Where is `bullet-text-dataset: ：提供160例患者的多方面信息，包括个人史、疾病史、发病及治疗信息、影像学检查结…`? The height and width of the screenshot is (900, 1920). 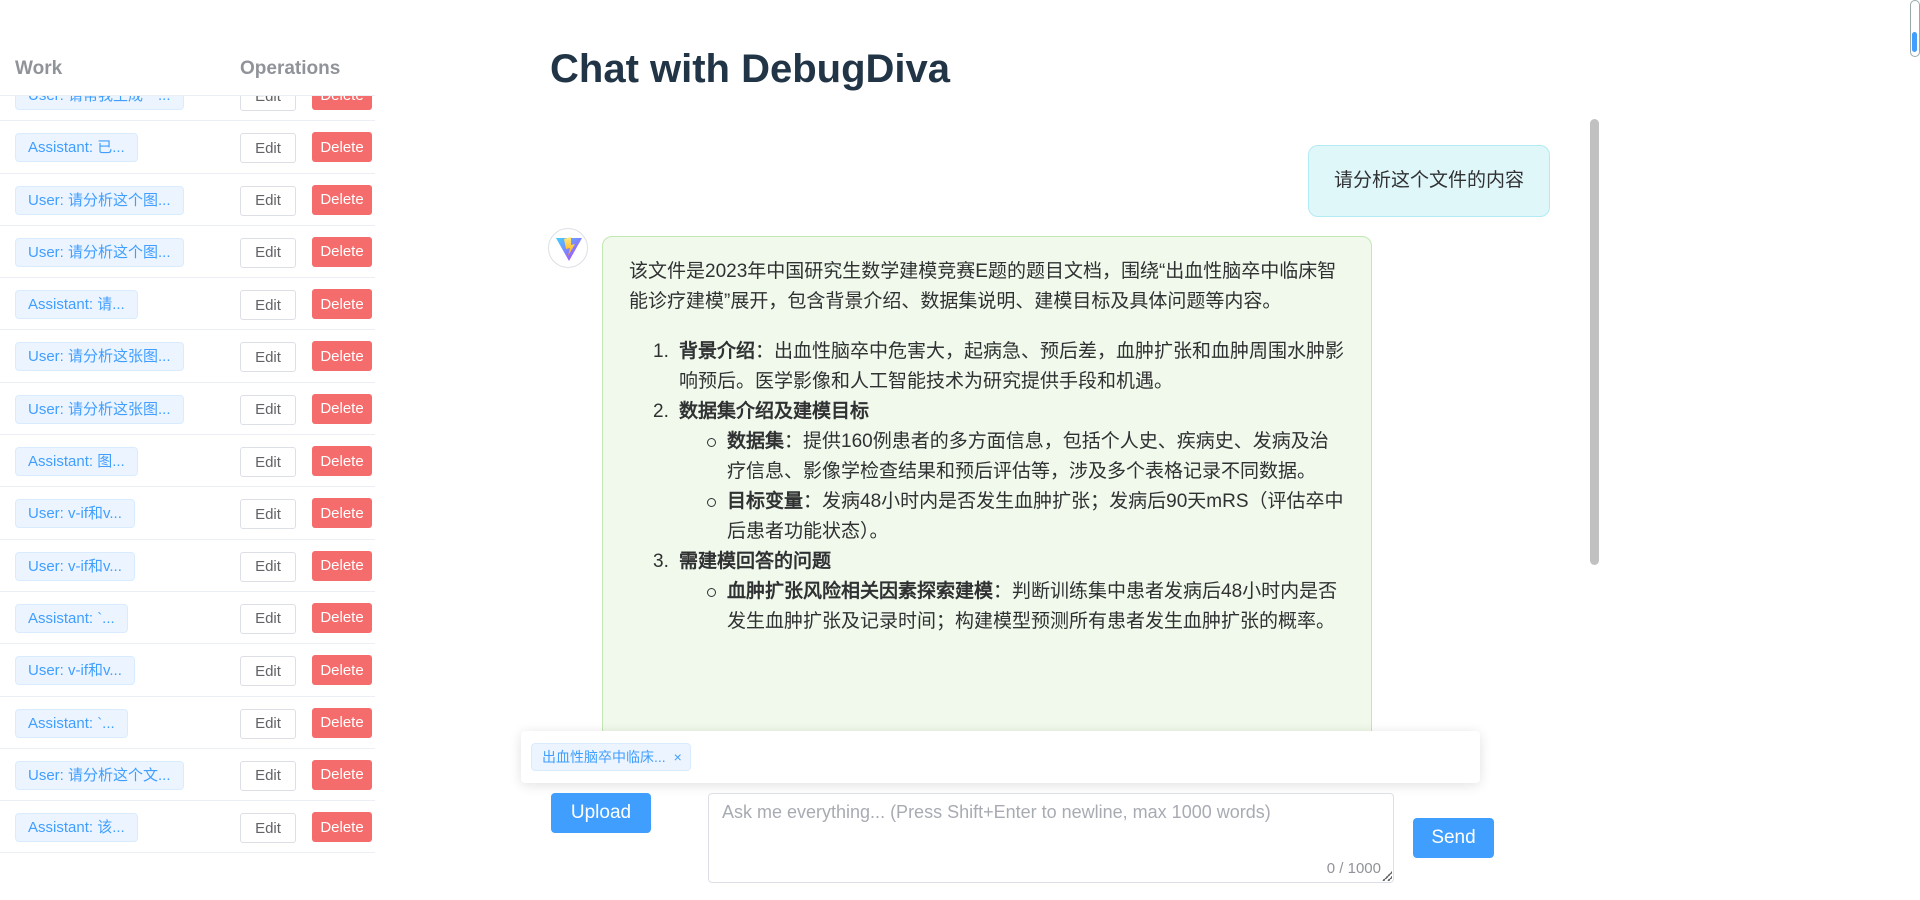
bullet-text-dataset: ：提供160例患者的多方面信息，包括个人史、疾病史、发病及治疗信息、影像学检查结… is located at coordinates (1028, 456).